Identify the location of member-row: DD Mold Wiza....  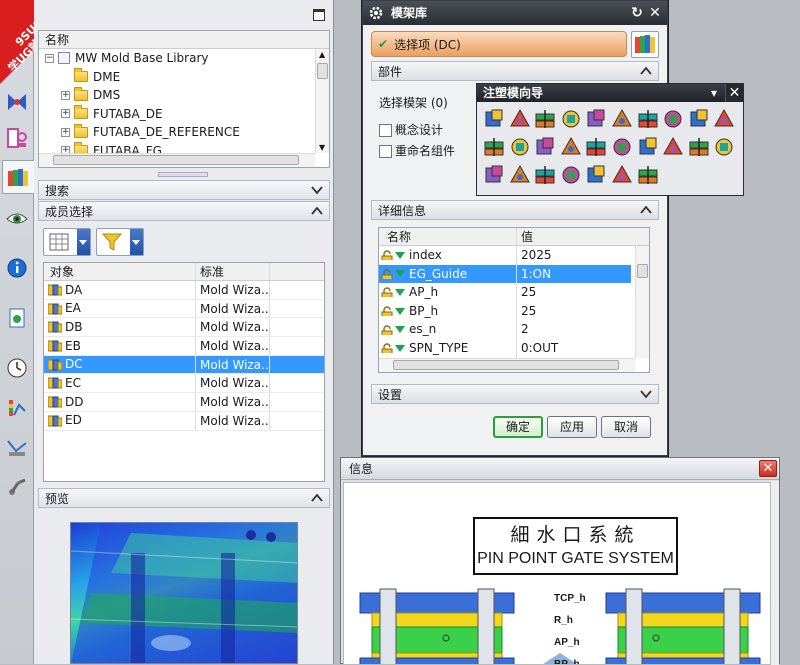
(184, 402).